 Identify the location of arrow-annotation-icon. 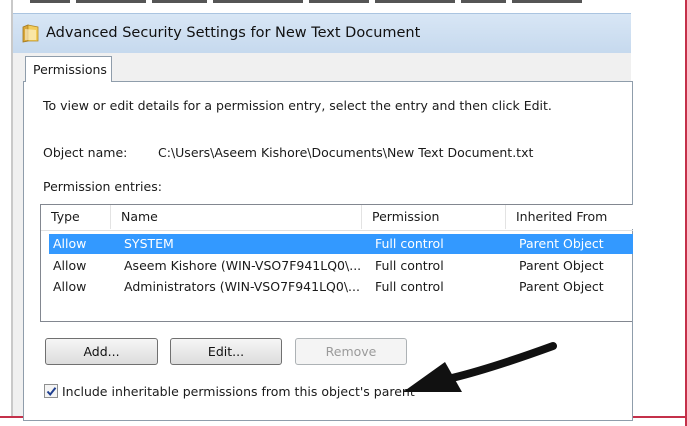
(480, 367).